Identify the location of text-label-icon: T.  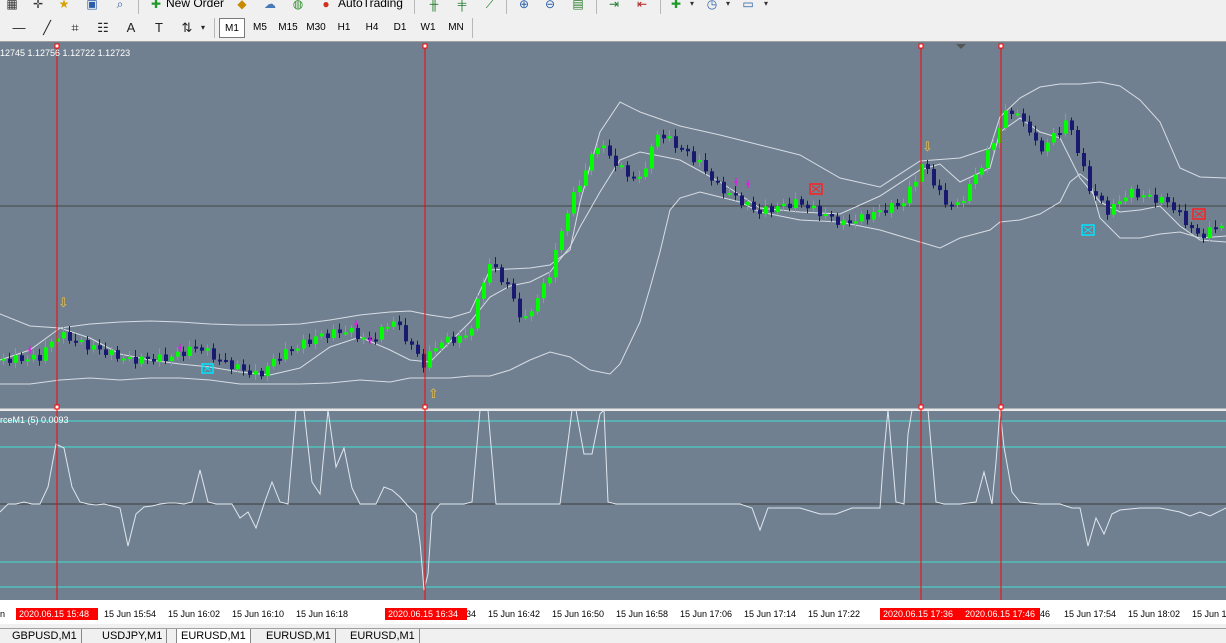
(159, 27).